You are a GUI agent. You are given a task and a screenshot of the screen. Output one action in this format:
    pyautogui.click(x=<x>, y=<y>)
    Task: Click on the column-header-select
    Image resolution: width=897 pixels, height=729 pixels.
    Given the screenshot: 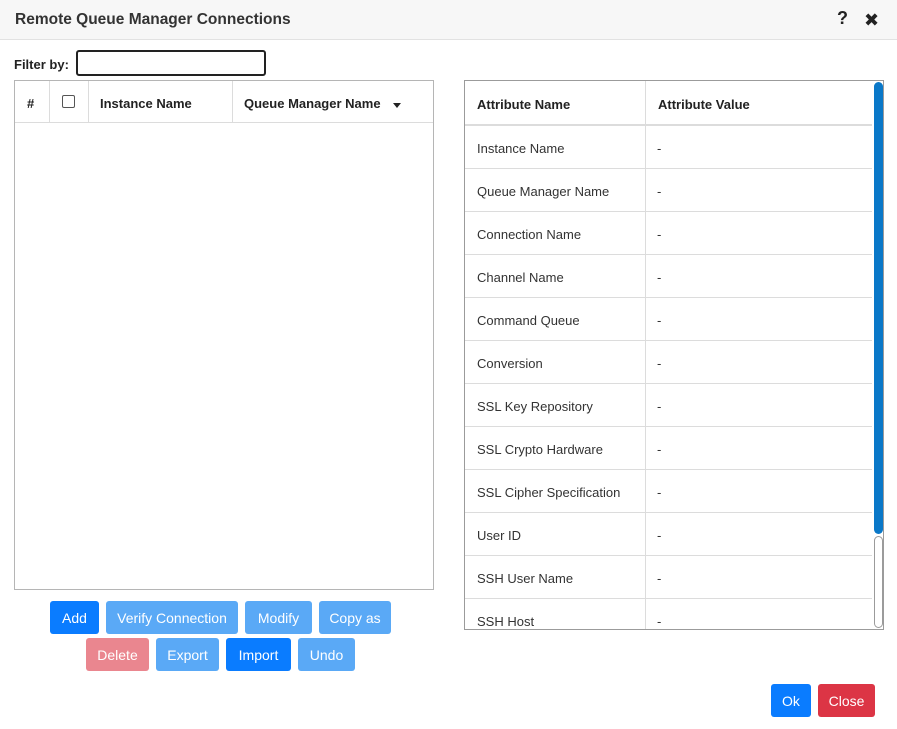 What is the action you would take?
    pyautogui.click(x=69, y=102)
    